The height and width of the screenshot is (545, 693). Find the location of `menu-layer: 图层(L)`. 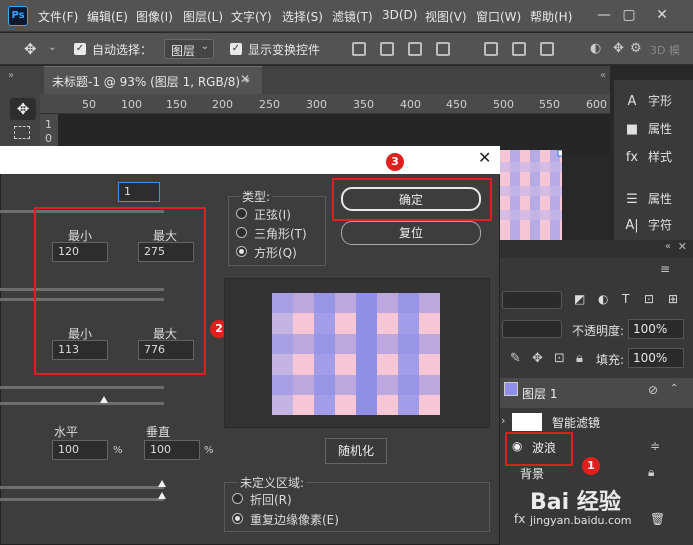

menu-layer: 图层(L) is located at coordinates (203, 16).